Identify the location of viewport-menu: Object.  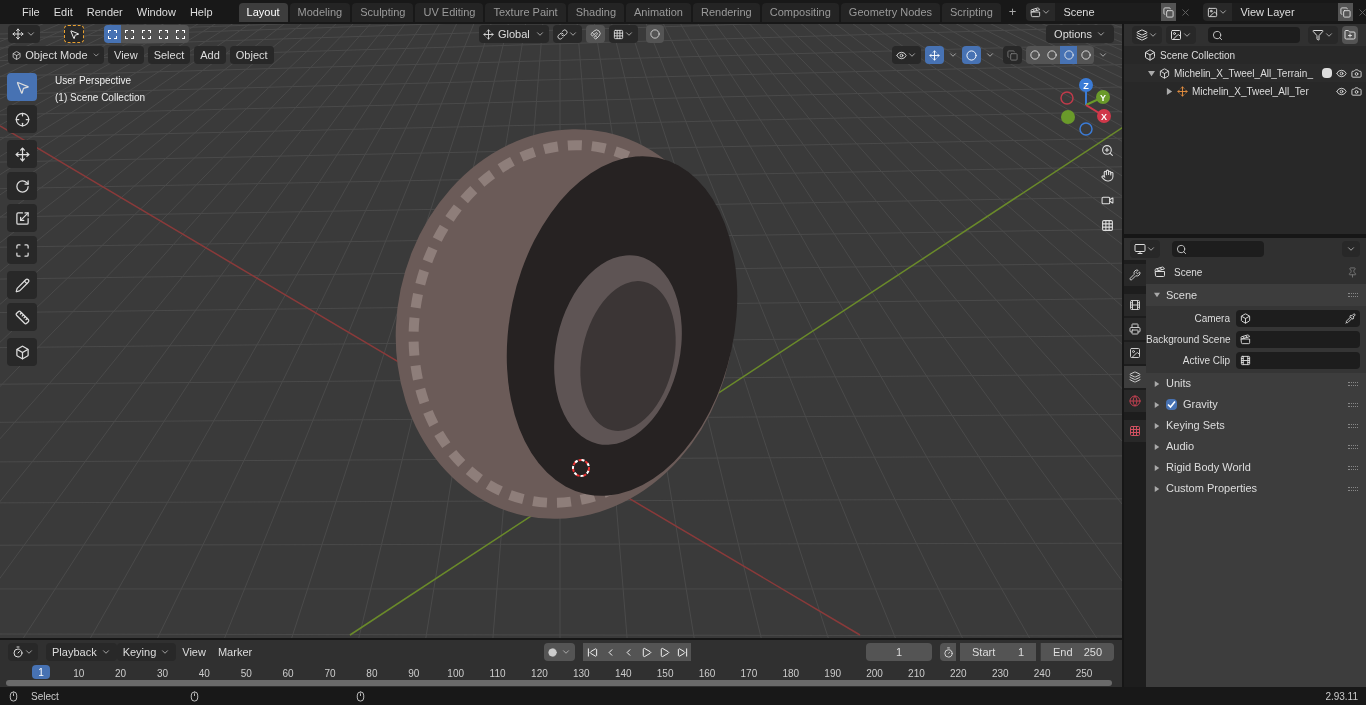
(251, 55).